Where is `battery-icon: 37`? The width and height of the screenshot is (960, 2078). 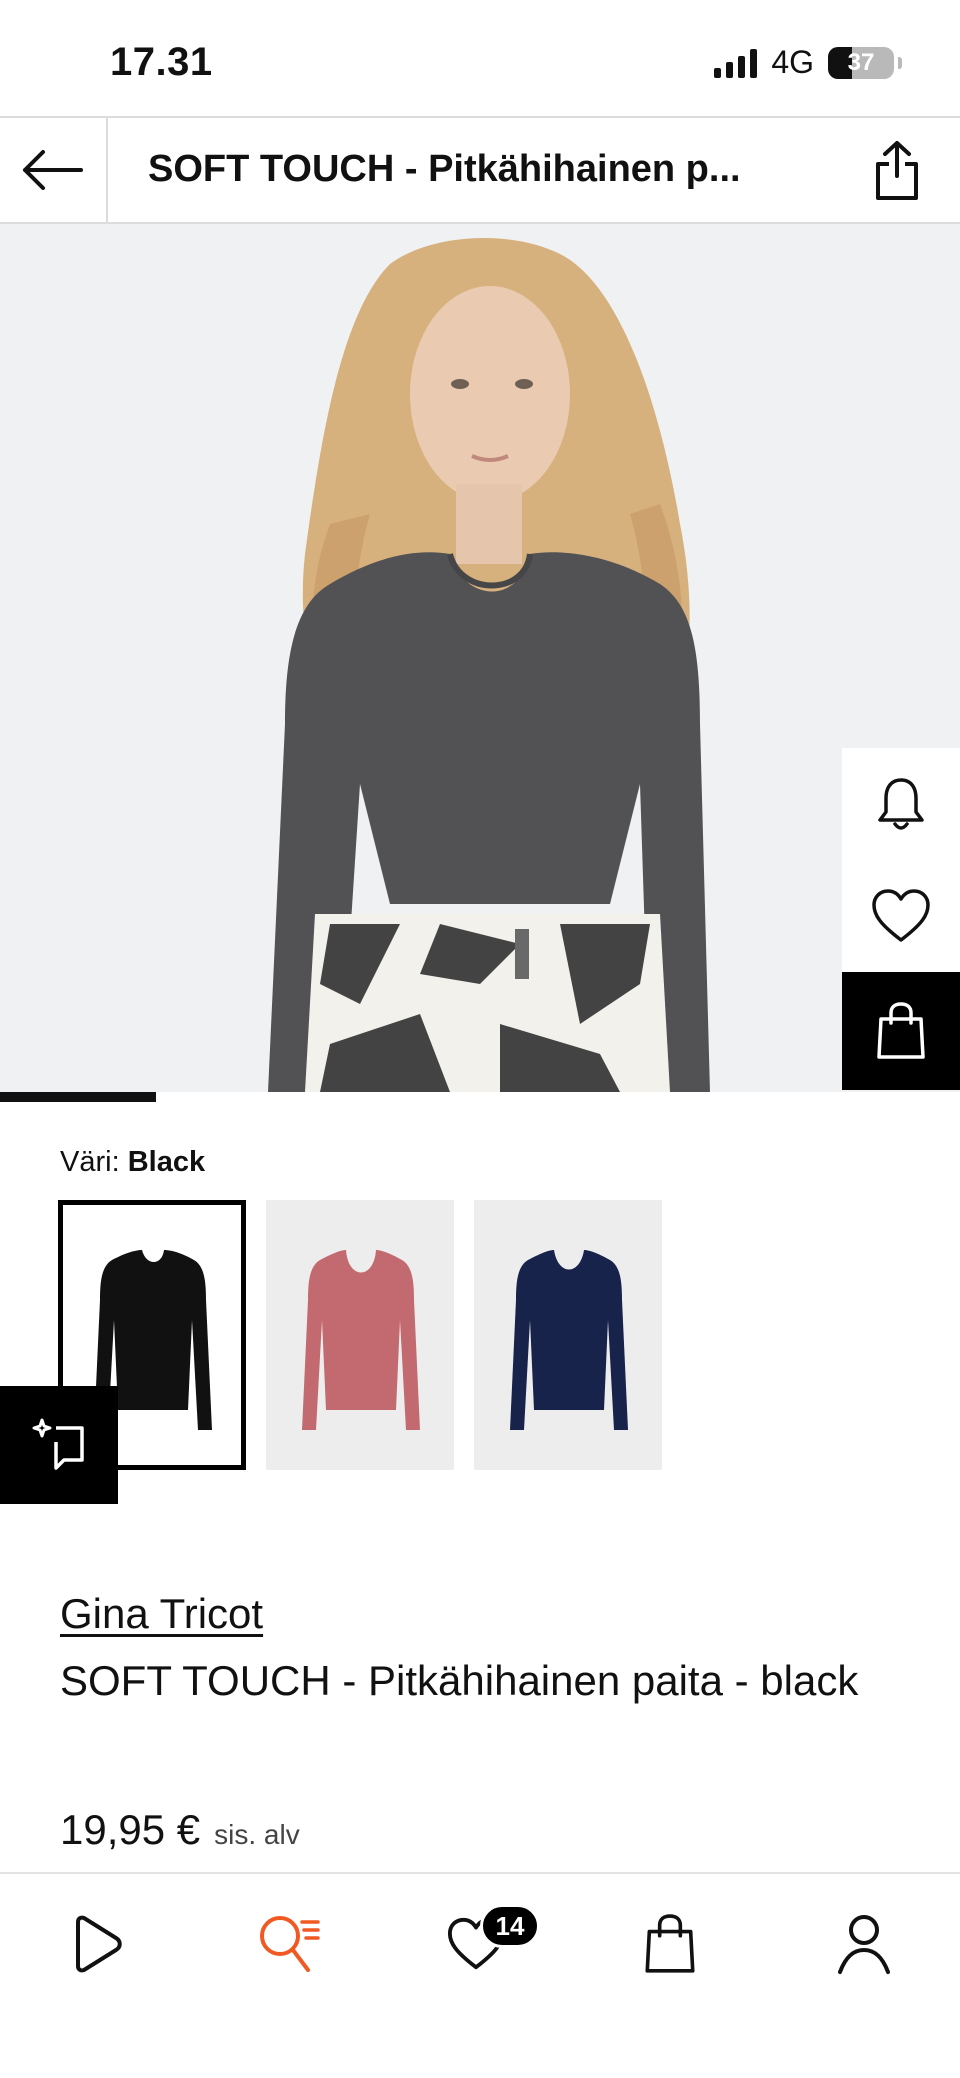
battery-icon: 37 is located at coordinates (865, 62).